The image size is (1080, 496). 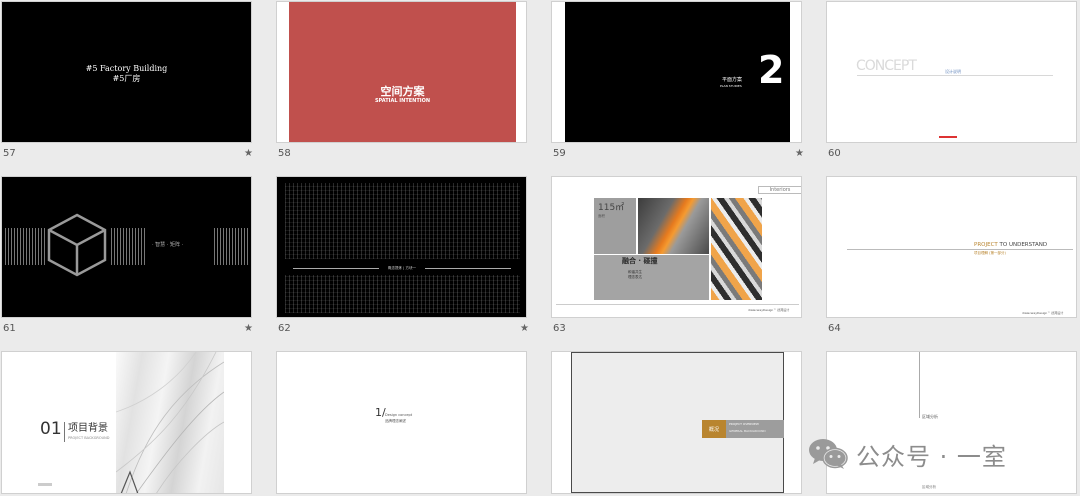 What do you see at coordinates (732, 80) in the screenshot?
I see `slide-59-label1: 平面方案` at bounding box center [732, 80].